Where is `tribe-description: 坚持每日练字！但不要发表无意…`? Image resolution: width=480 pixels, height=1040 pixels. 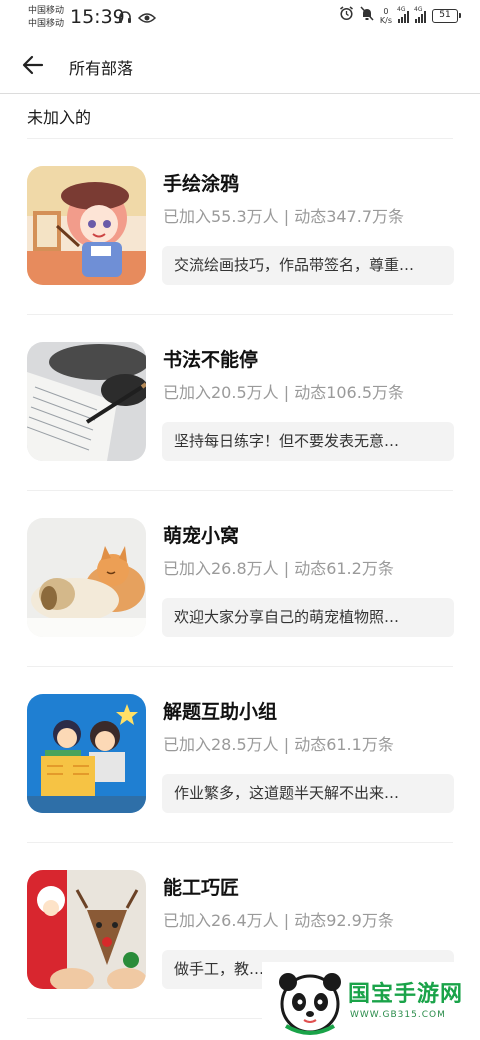
tribe-description: 坚持每日练字！但不要发表无意… is located at coordinates (308, 441).